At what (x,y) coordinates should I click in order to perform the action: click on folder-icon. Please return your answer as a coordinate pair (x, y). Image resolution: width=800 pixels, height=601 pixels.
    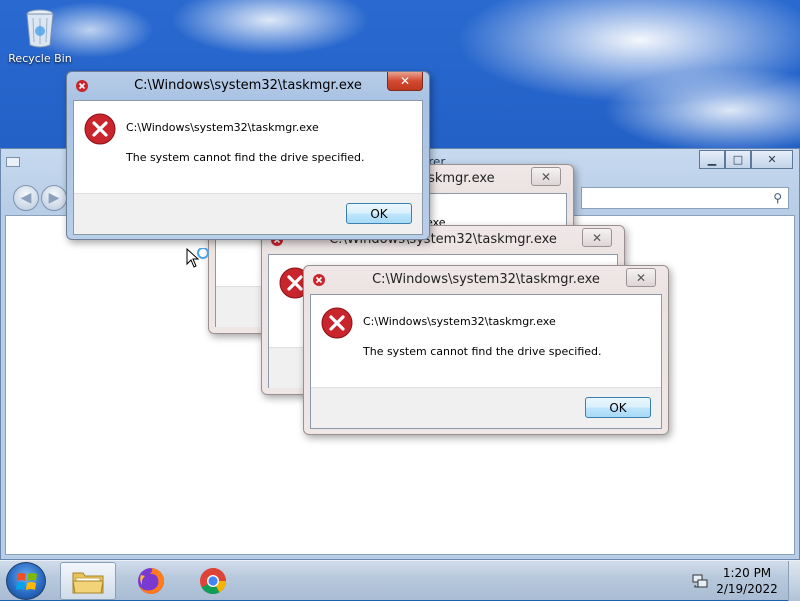
    Looking at the image, I should click on (88, 583).